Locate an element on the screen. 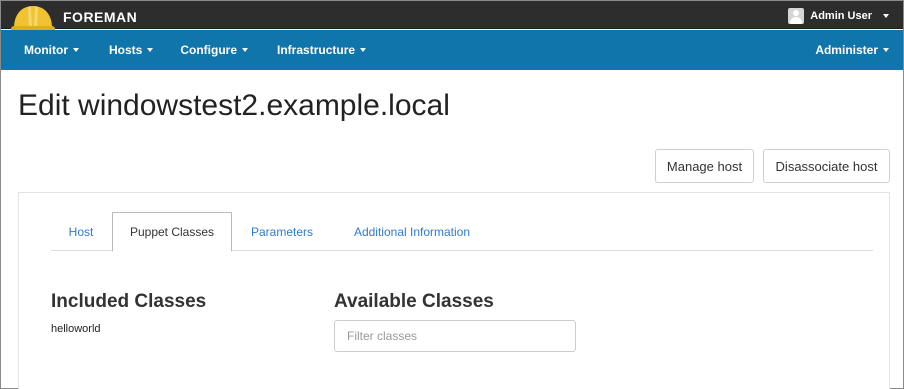 Image resolution: width=904 pixels, height=389 pixels. tab-puppet-classes: Puppet Classes is located at coordinates (172, 232).